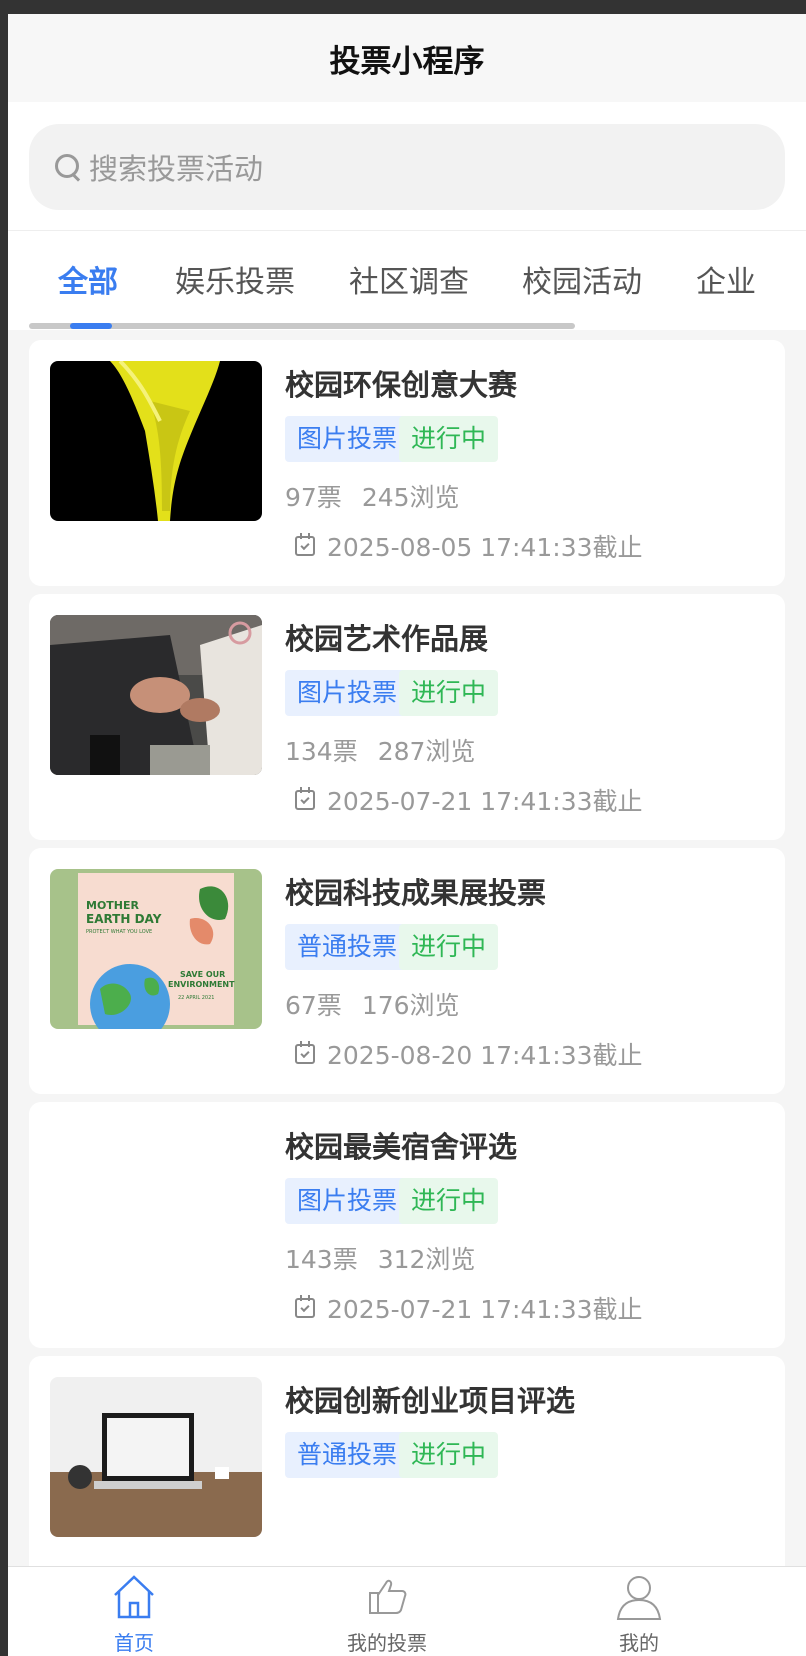  Describe the element at coordinates (313, 497) in the screenshot. I see `vote-count: 97票` at that location.